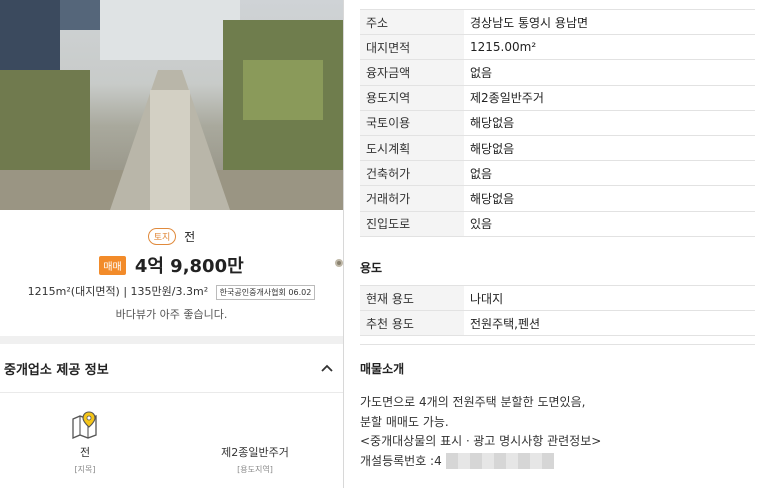  What do you see at coordinates (481, 441) in the screenshot?
I see `intro-line: <중개대상물의 표시ㆍ광고 명시사항 관련정보>` at bounding box center [481, 441].